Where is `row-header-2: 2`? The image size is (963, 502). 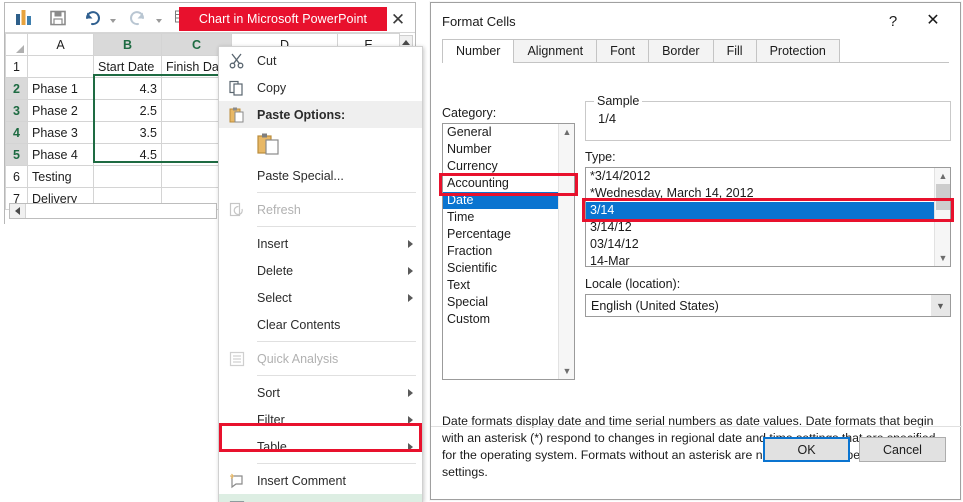 row-header-2: 2 is located at coordinates (16, 88).